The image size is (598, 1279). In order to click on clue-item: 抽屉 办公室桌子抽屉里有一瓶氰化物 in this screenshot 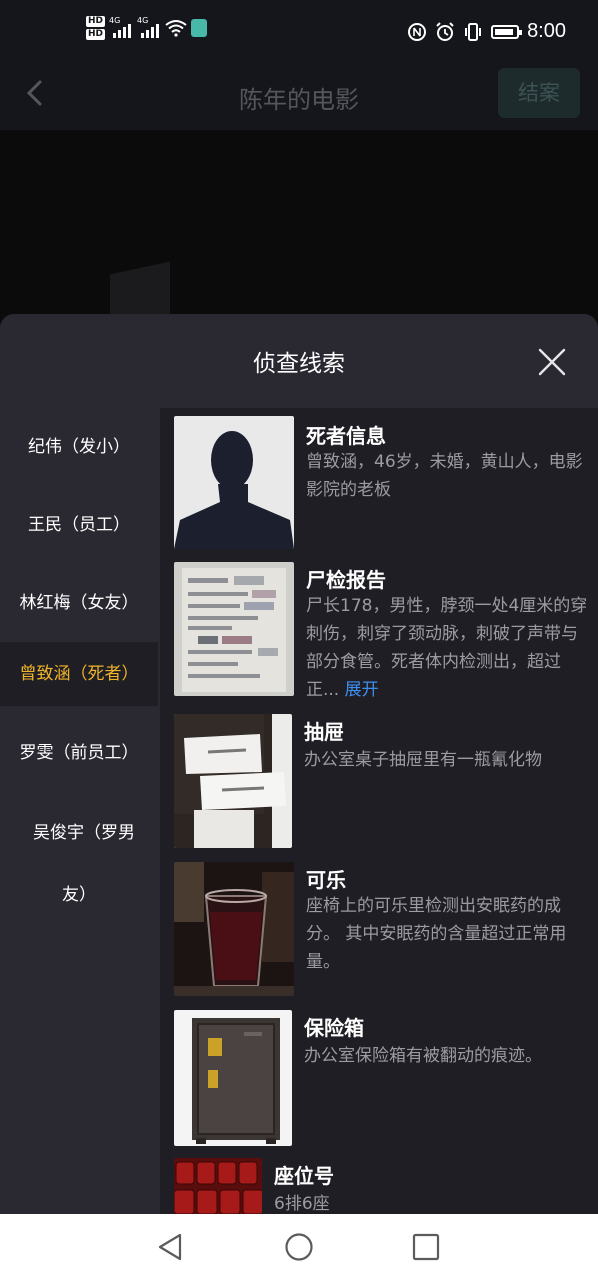, I will do `click(379, 784)`.